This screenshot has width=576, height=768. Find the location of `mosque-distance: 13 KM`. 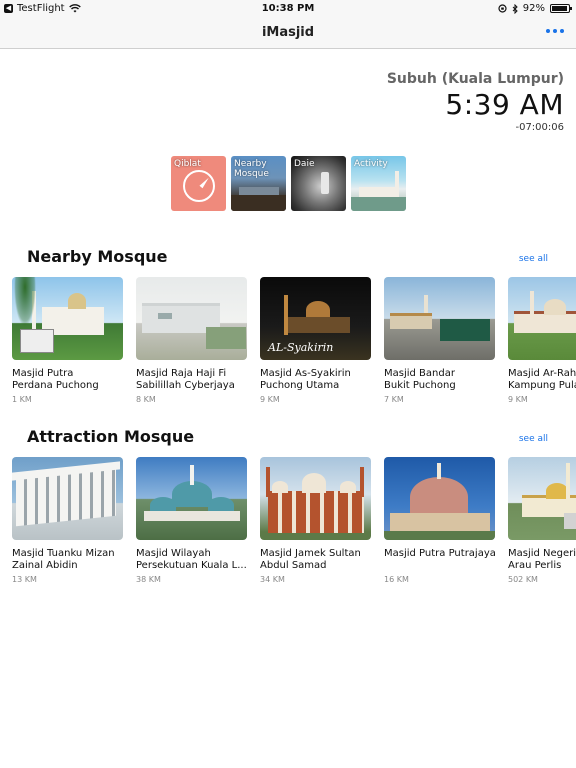

mosque-distance: 13 KM is located at coordinates (24, 579).